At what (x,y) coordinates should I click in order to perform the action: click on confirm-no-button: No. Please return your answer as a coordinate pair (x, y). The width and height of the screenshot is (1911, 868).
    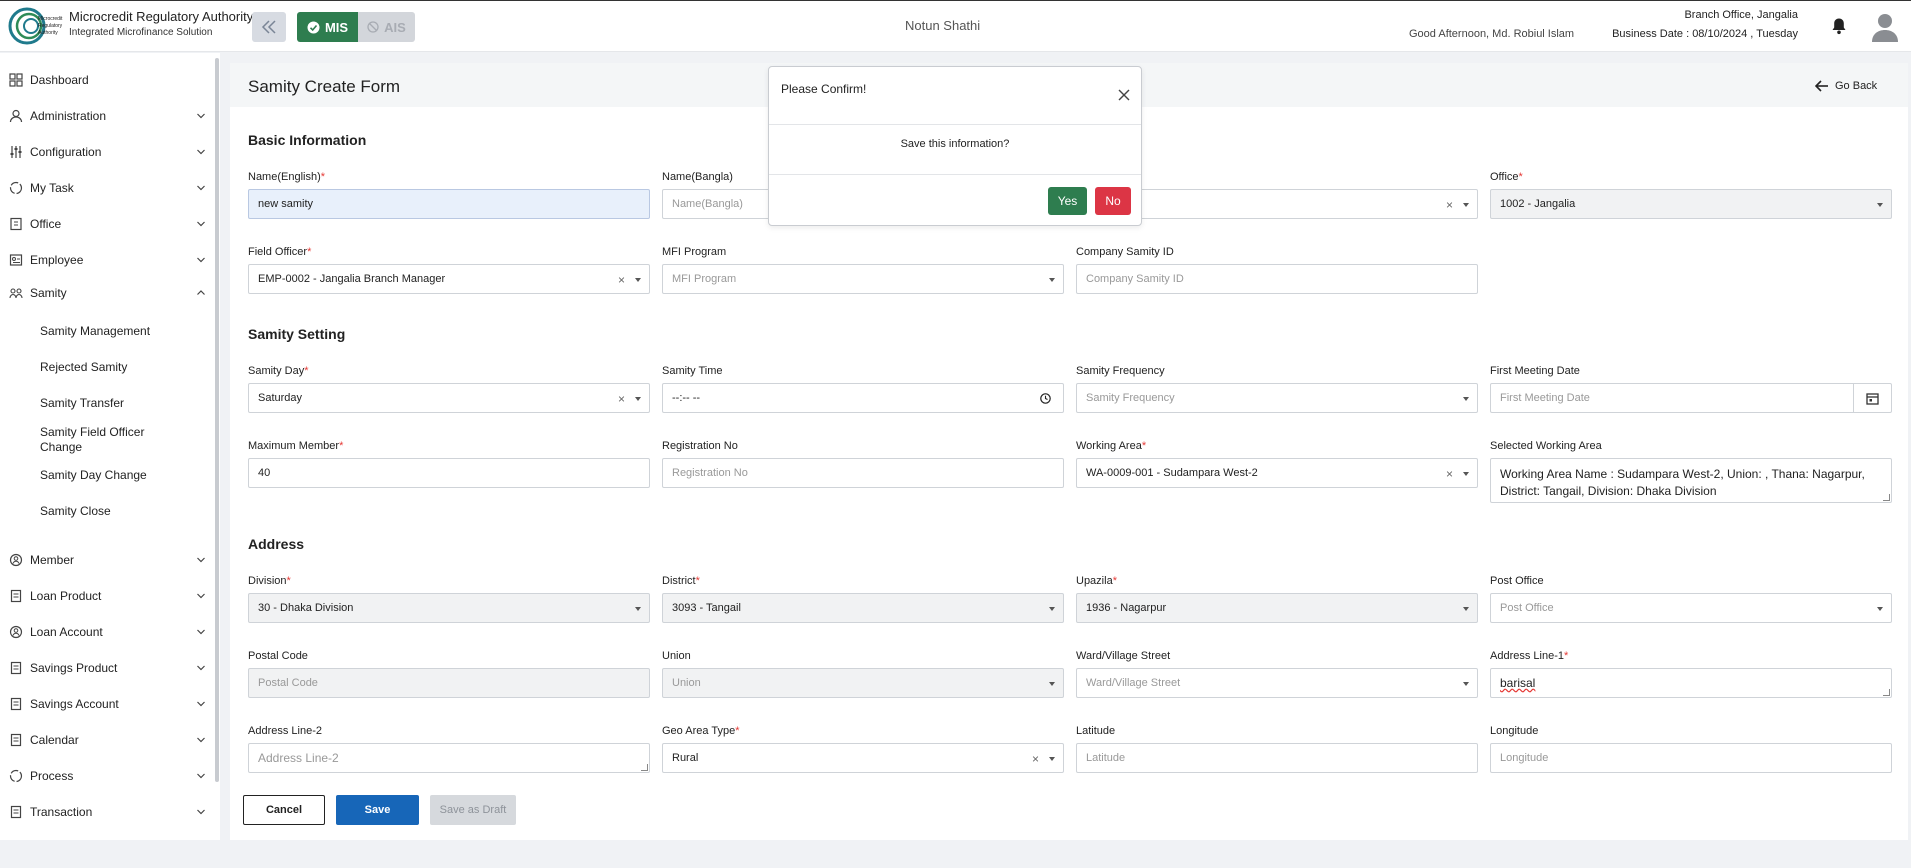
    Looking at the image, I should click on (1113, 201).